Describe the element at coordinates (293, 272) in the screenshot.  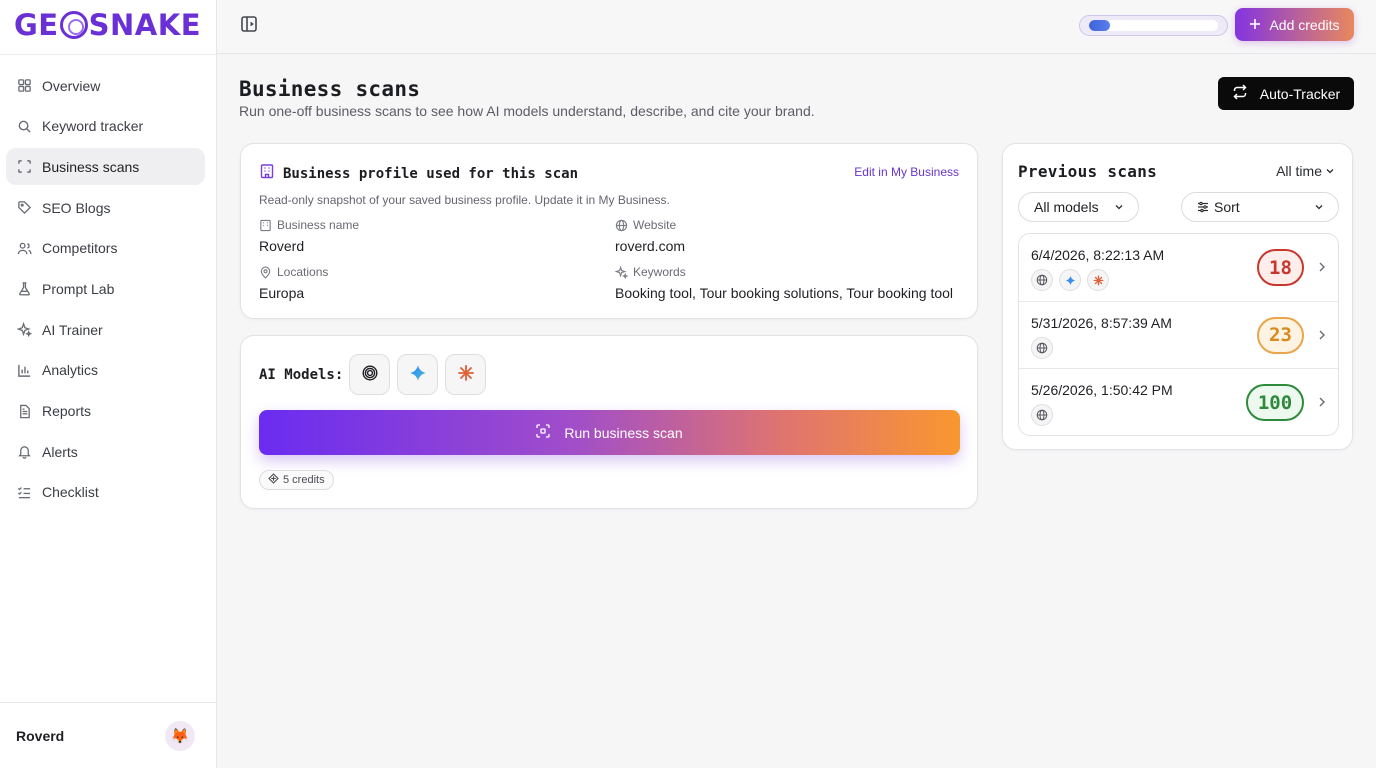
I see `field-label: Locations` at that location.